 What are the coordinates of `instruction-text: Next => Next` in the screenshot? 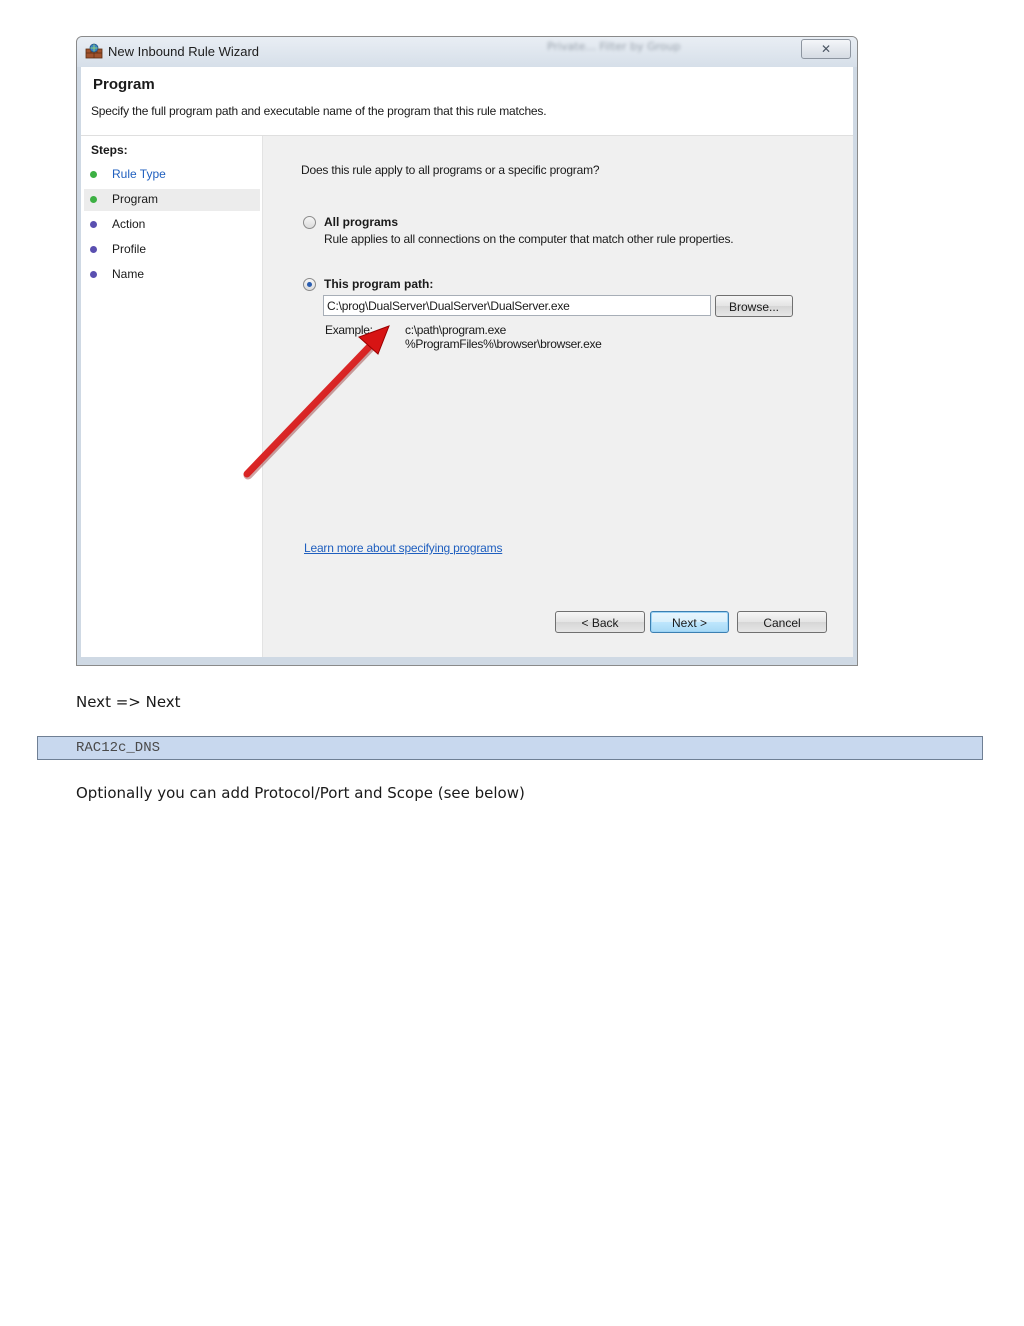 It's located at (128, 702).